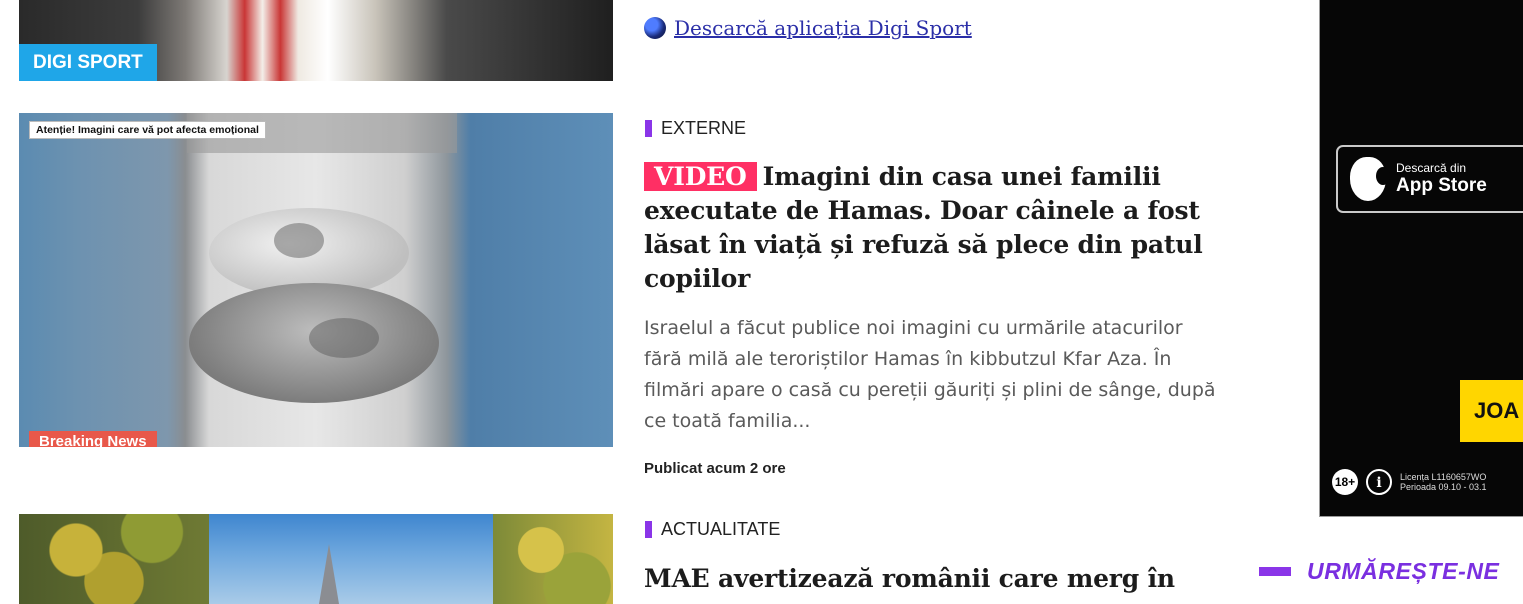  Describe the element at coordinates (329, 574) in the screenshot. I see `thumb-spire` at that location.